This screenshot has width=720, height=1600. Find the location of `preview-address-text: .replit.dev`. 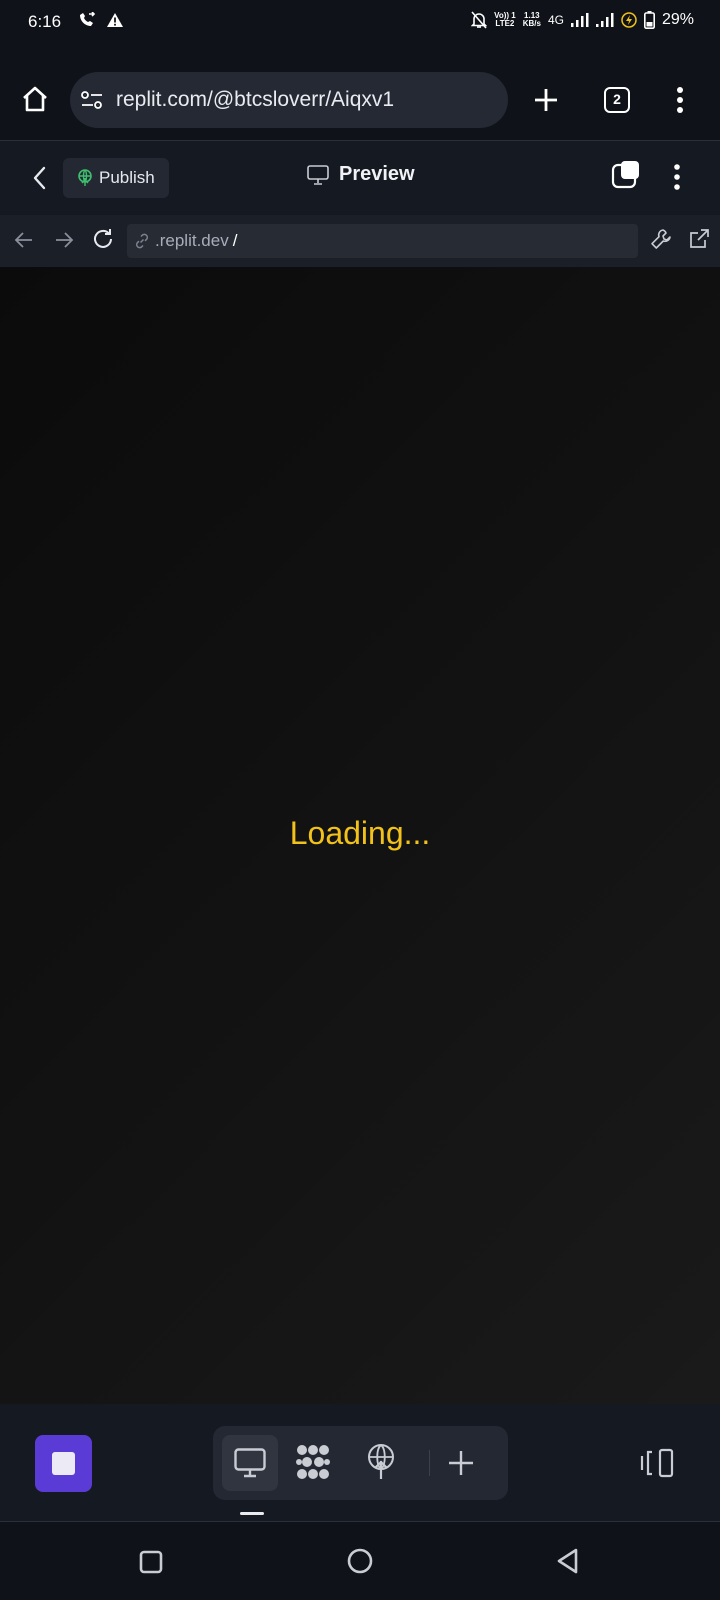

preview-address-text: .replit.dev is located at coordinates (192, 240).